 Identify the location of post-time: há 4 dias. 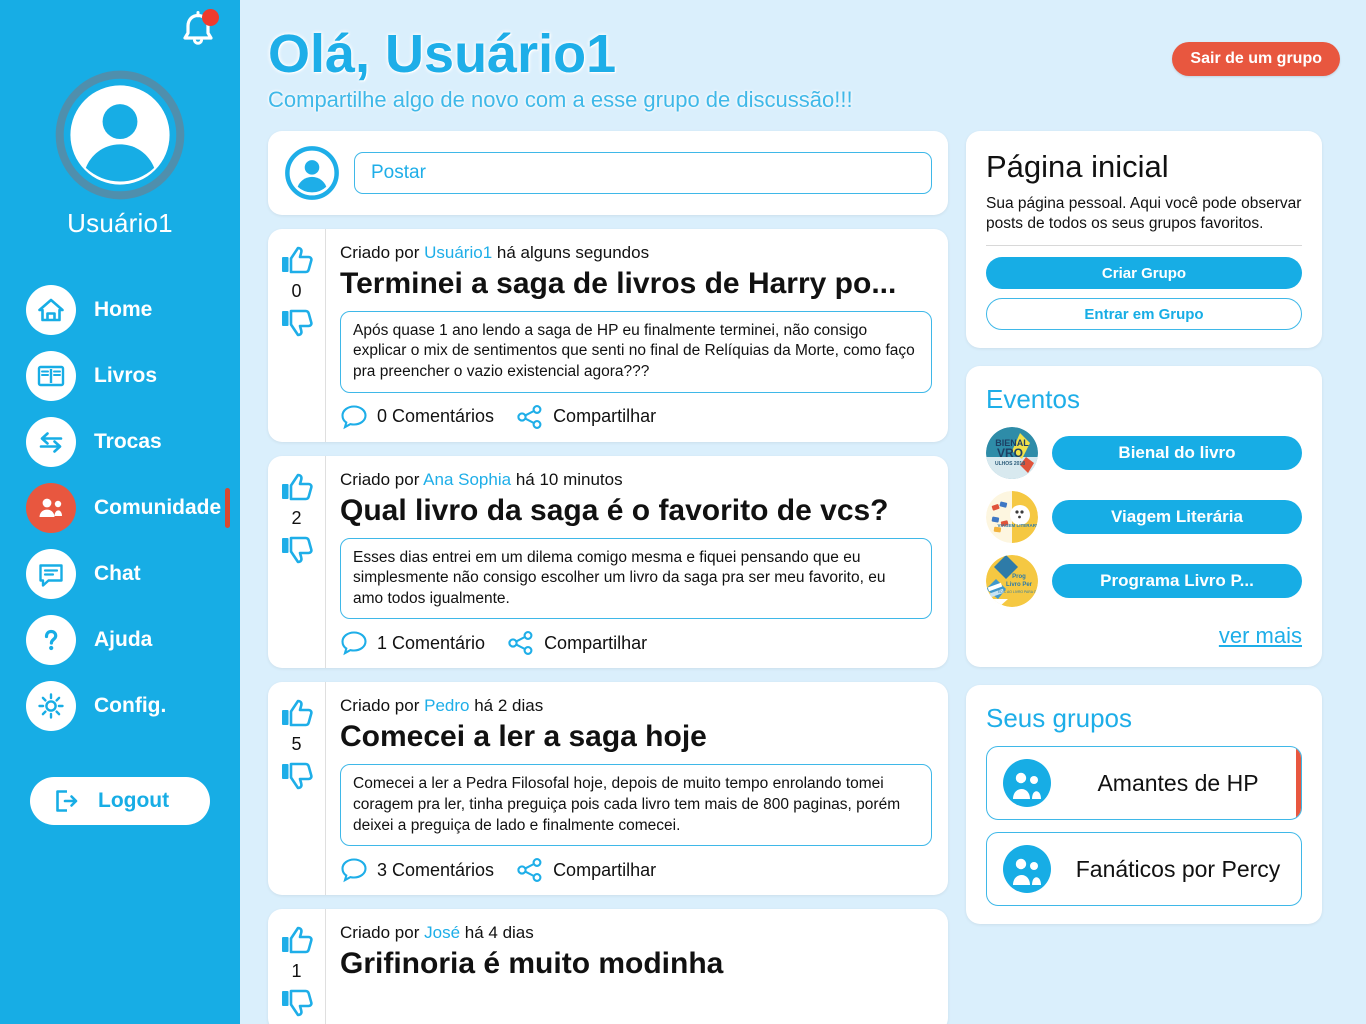
(499, 933).